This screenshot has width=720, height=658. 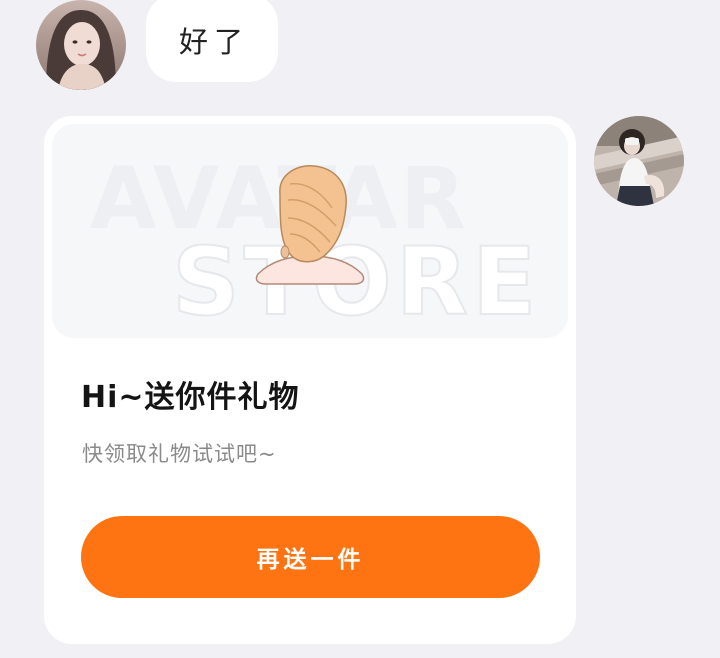 I want to click on incoming-message-bubble: 好了, so click(x=212, y=41).